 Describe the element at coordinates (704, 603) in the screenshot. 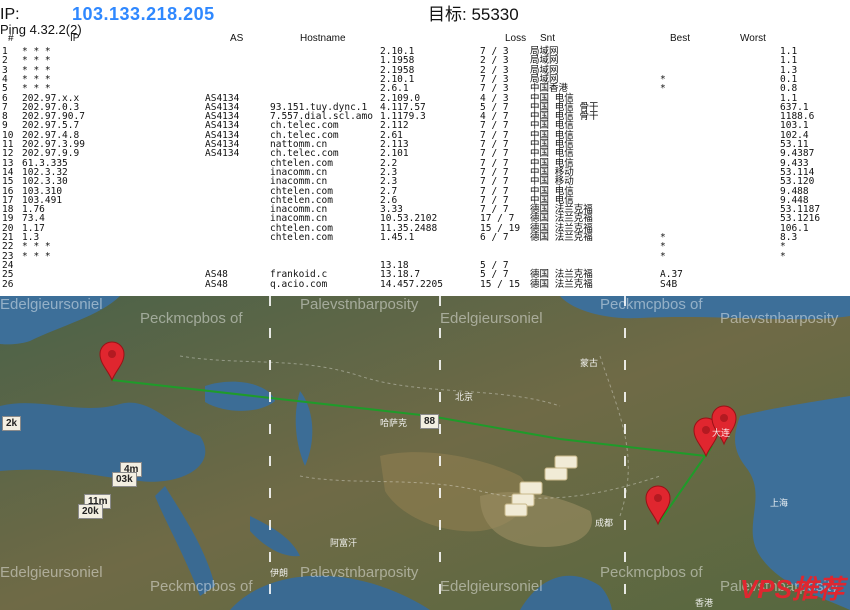

I see `place-label: 香港` at that location.